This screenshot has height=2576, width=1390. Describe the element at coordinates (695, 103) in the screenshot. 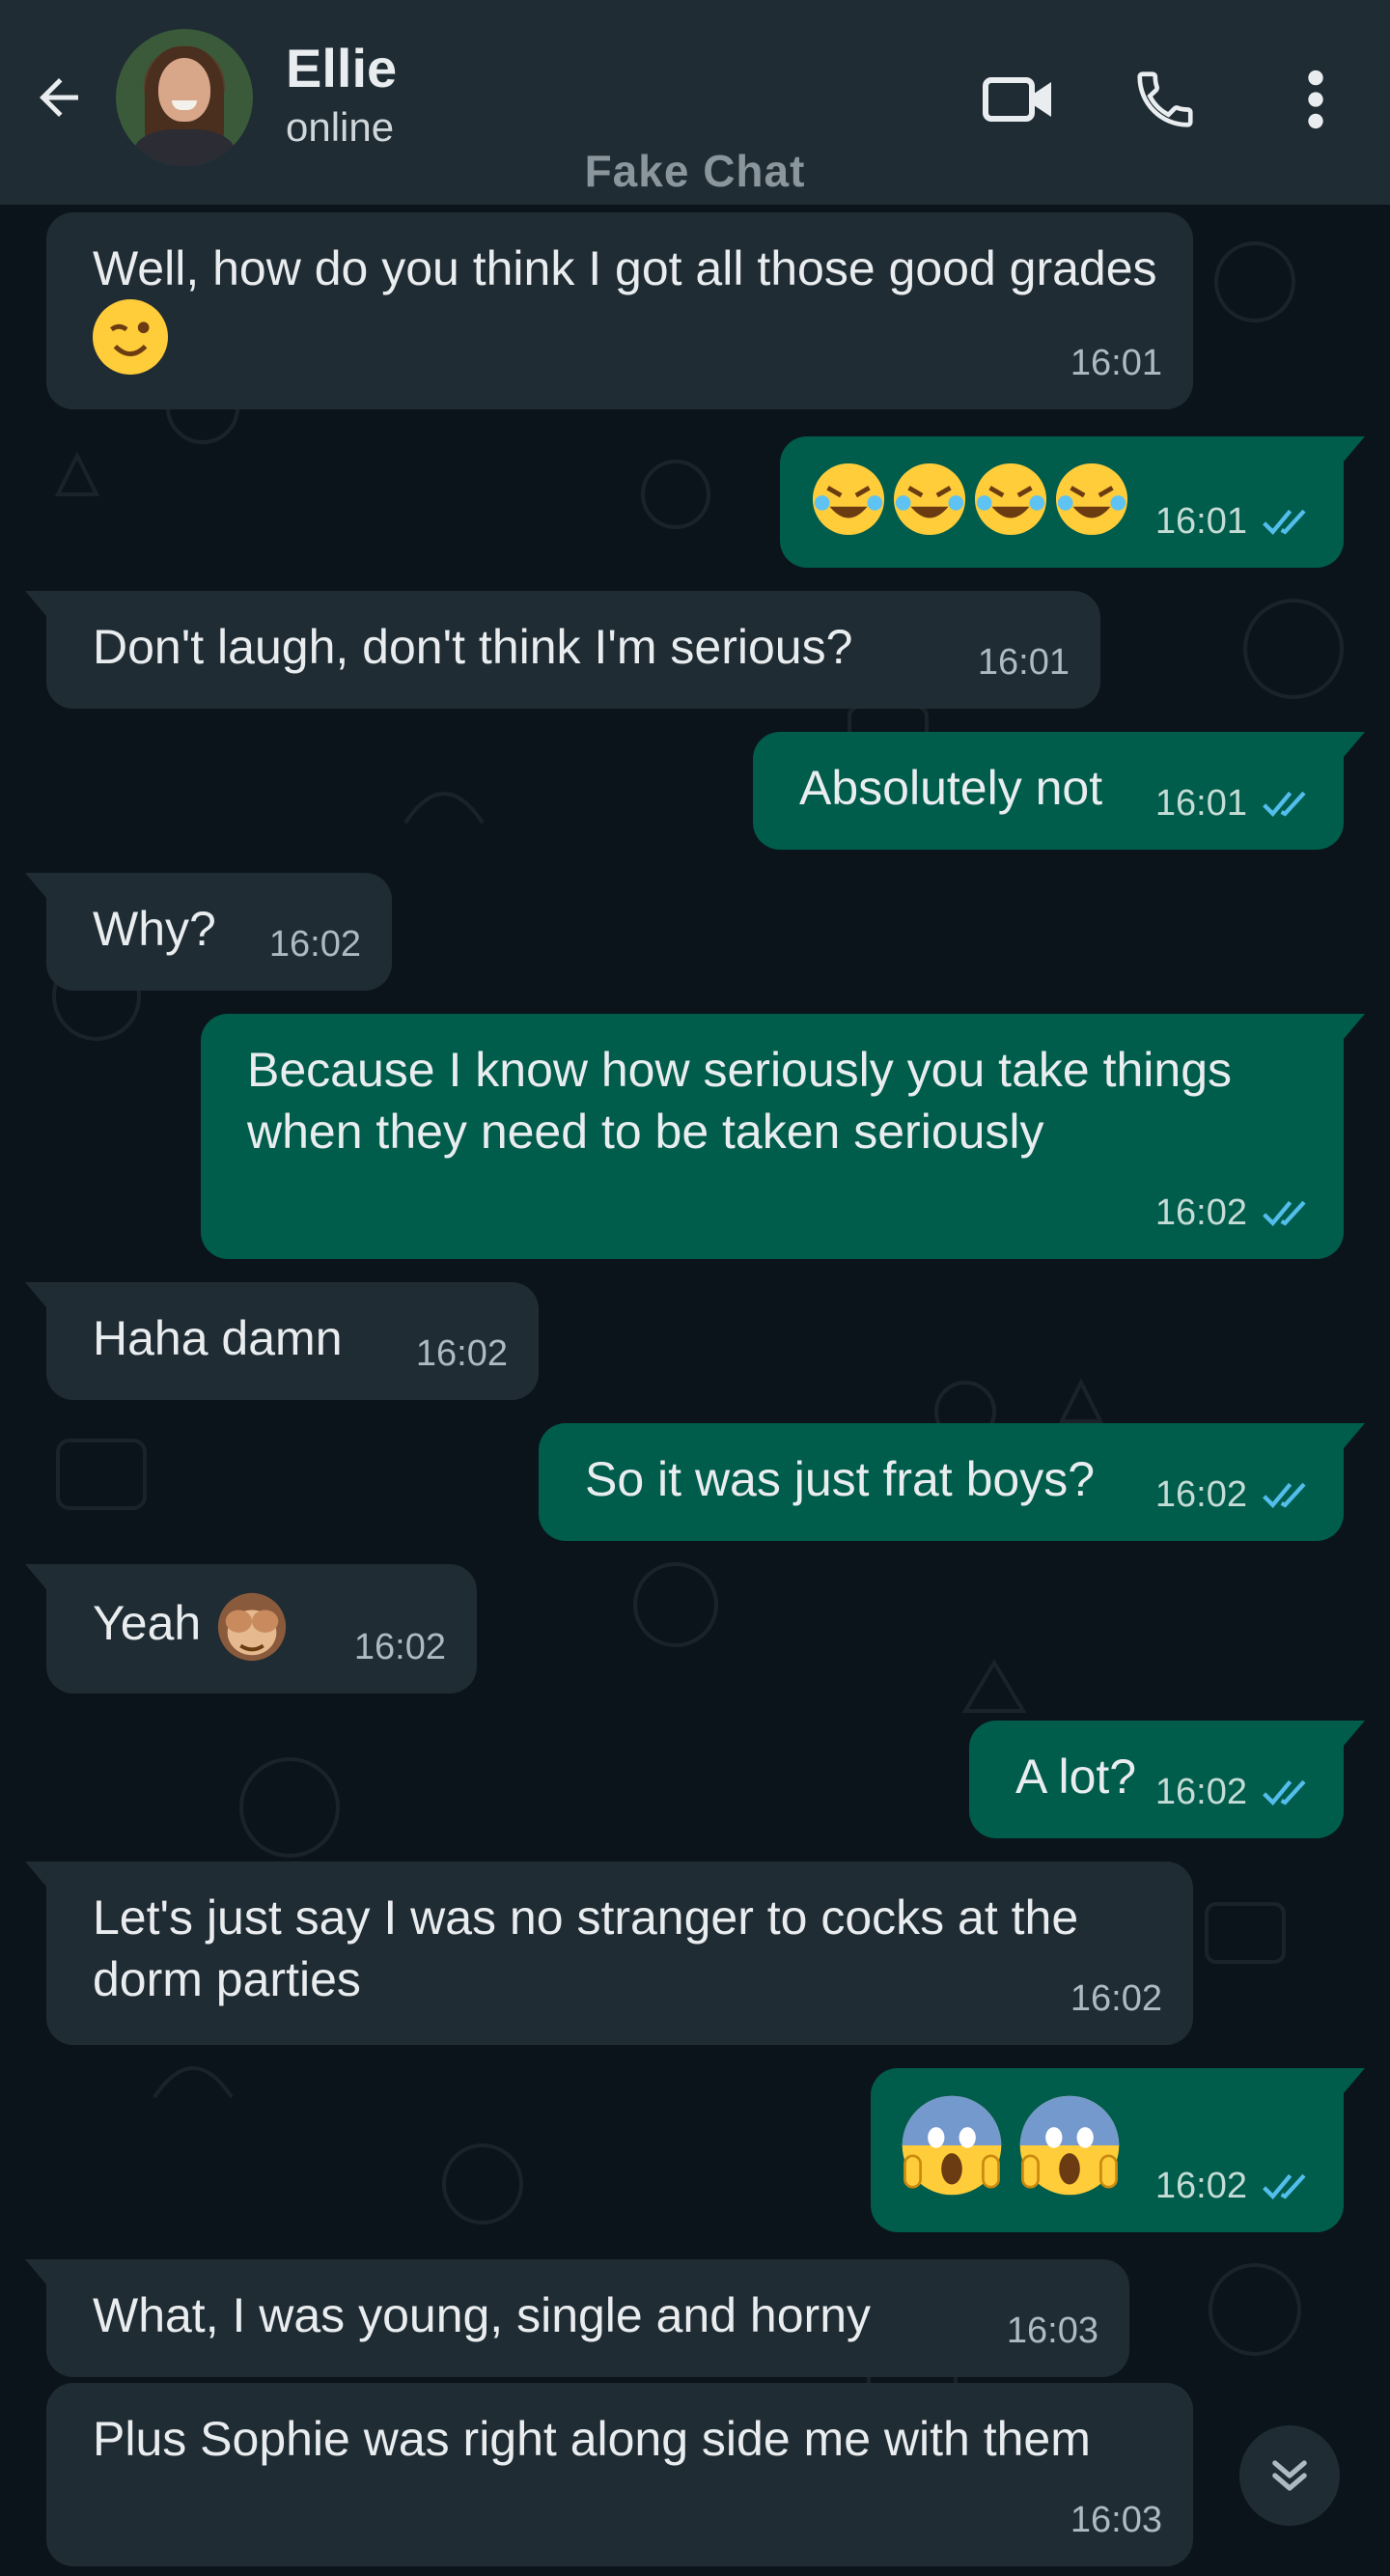

I see `chat-header: Ellie online Fake Chat` at that location.